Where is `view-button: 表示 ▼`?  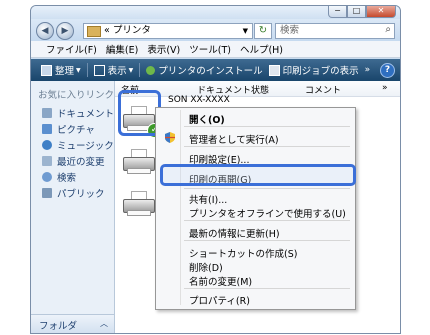
view-button: 表示 ▼ is located at coordinates (113, 70).